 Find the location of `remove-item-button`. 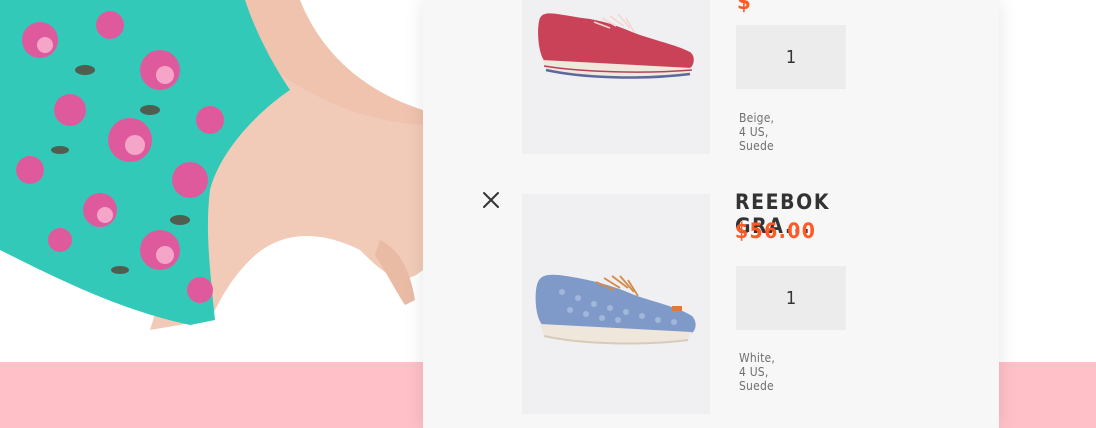

remove-item-button is located at coordinates (491, 200).